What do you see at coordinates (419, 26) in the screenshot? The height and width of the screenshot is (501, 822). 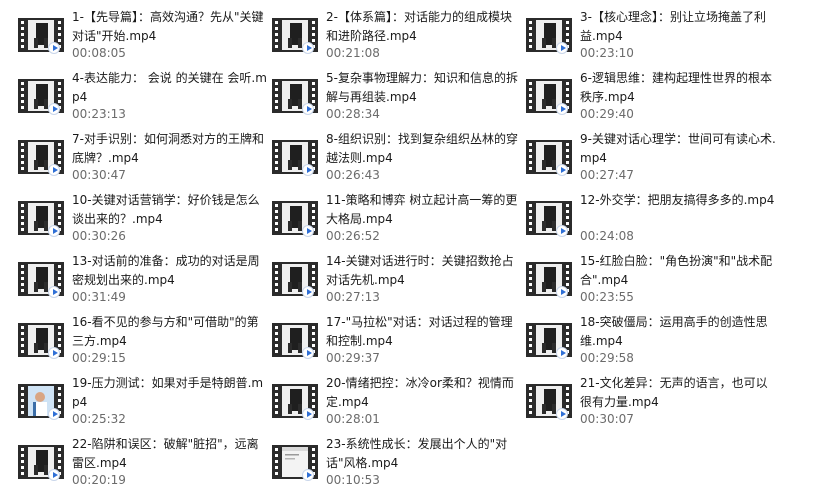 I see `file-name: 2-【体系篇】：对话能力的组成模块和进阶路径.mp4` at bounding box center [419, 26].